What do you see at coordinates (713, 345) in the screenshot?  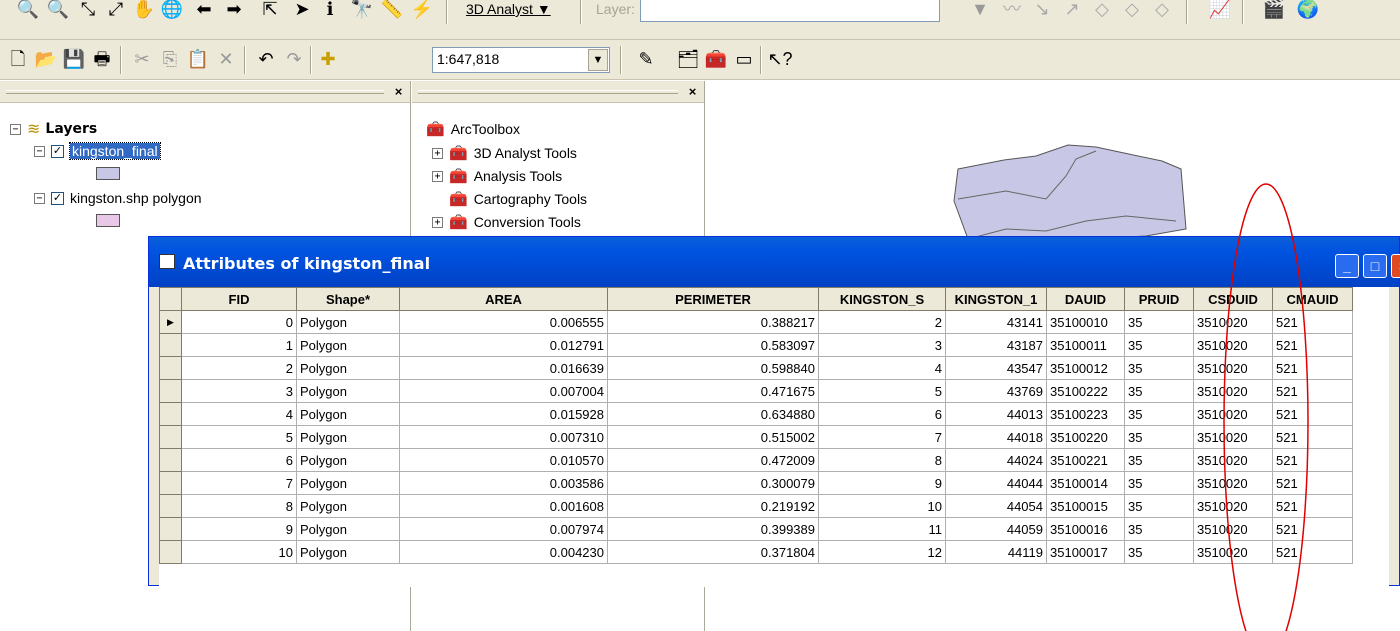 I see `table-cell: 0.583097` at bounding box center [713, 345].